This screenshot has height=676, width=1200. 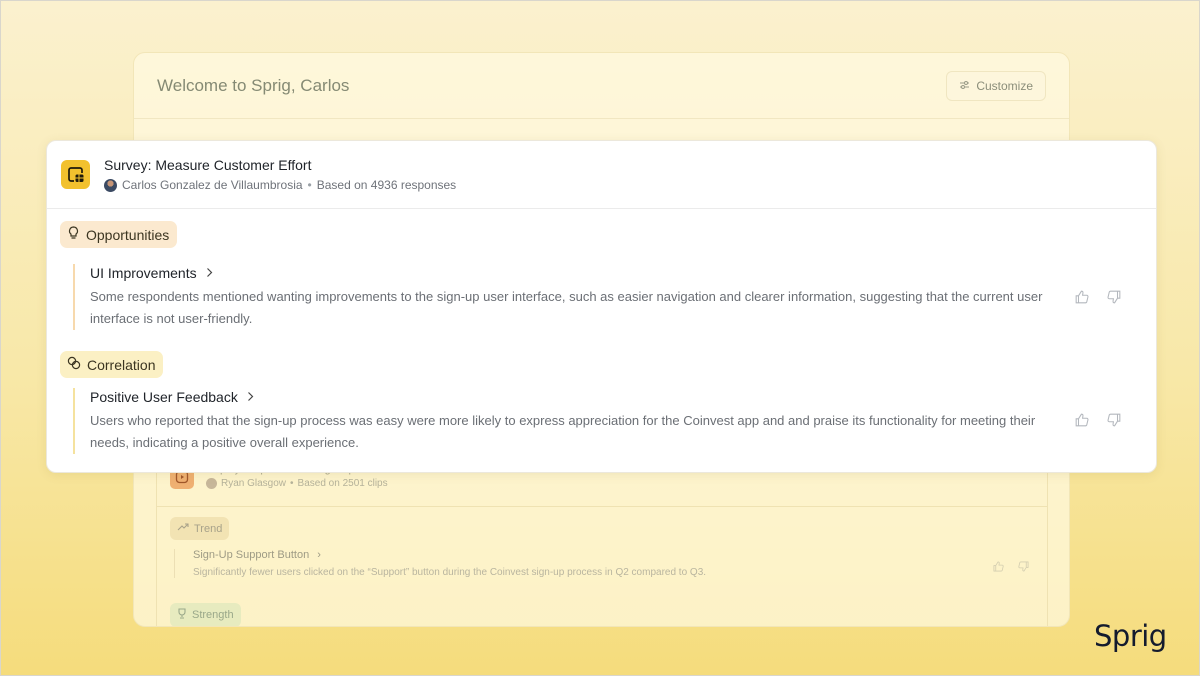 I want to click on insight-title: UI Improvements, so click(x=143, y=273).